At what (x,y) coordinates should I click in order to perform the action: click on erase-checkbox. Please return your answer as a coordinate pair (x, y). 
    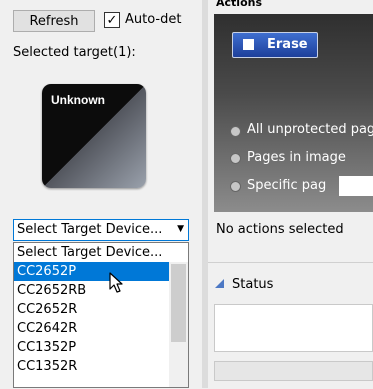
    Looking at the image, I should click on (248, 44).